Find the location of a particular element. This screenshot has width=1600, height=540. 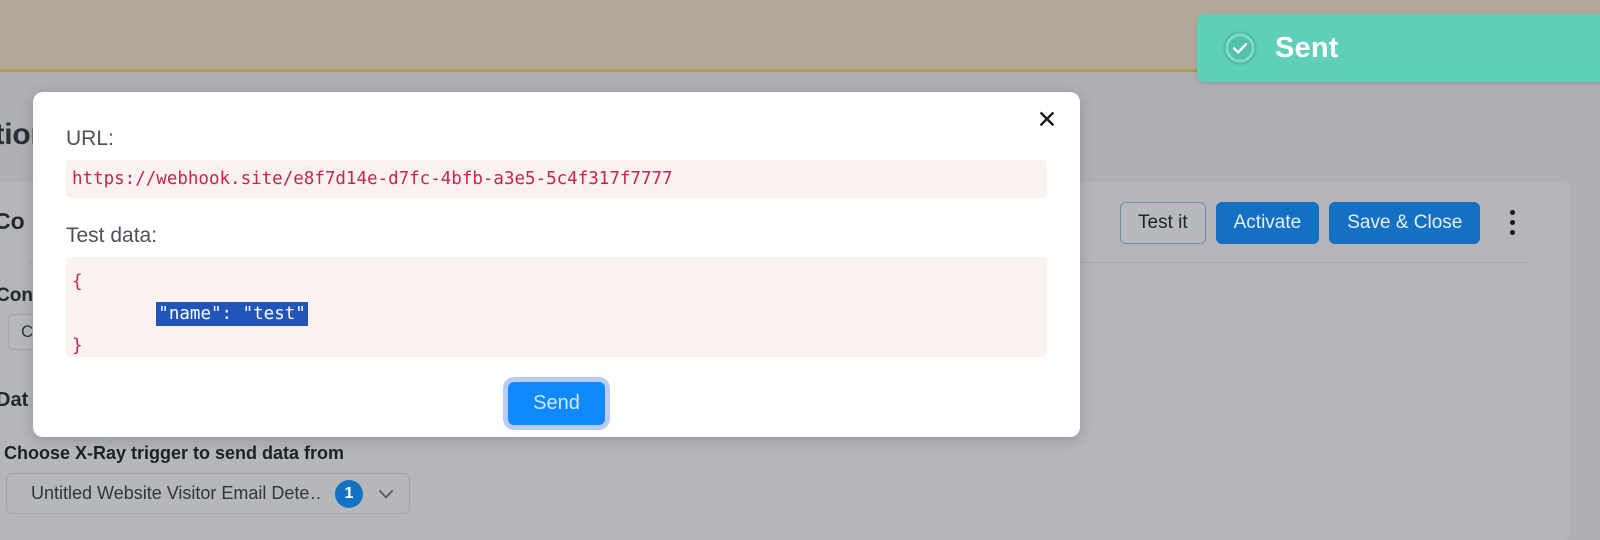

send-button: Send is located at coordinates (556, 404).